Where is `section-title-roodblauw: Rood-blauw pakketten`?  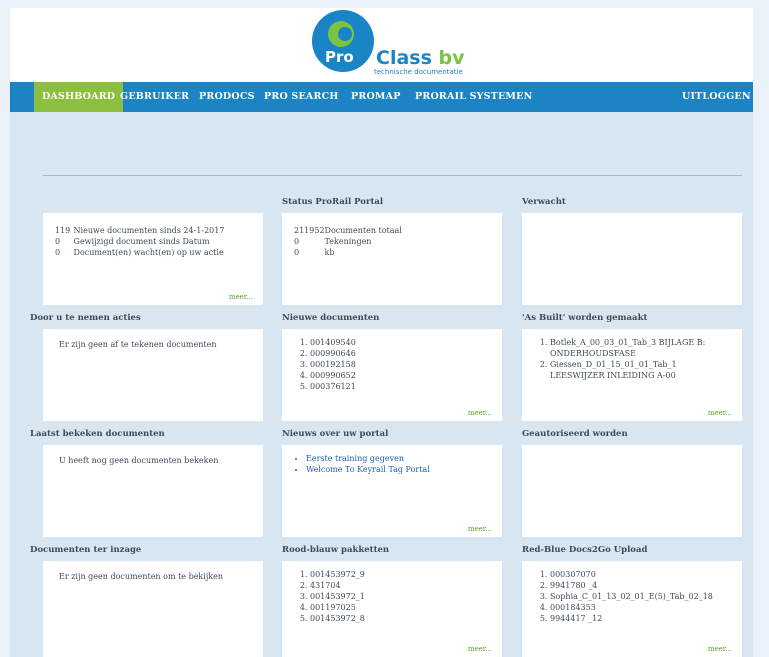 section-title-roodblauw: Rood-blauw pakketten is located at coordinates (336, 550).